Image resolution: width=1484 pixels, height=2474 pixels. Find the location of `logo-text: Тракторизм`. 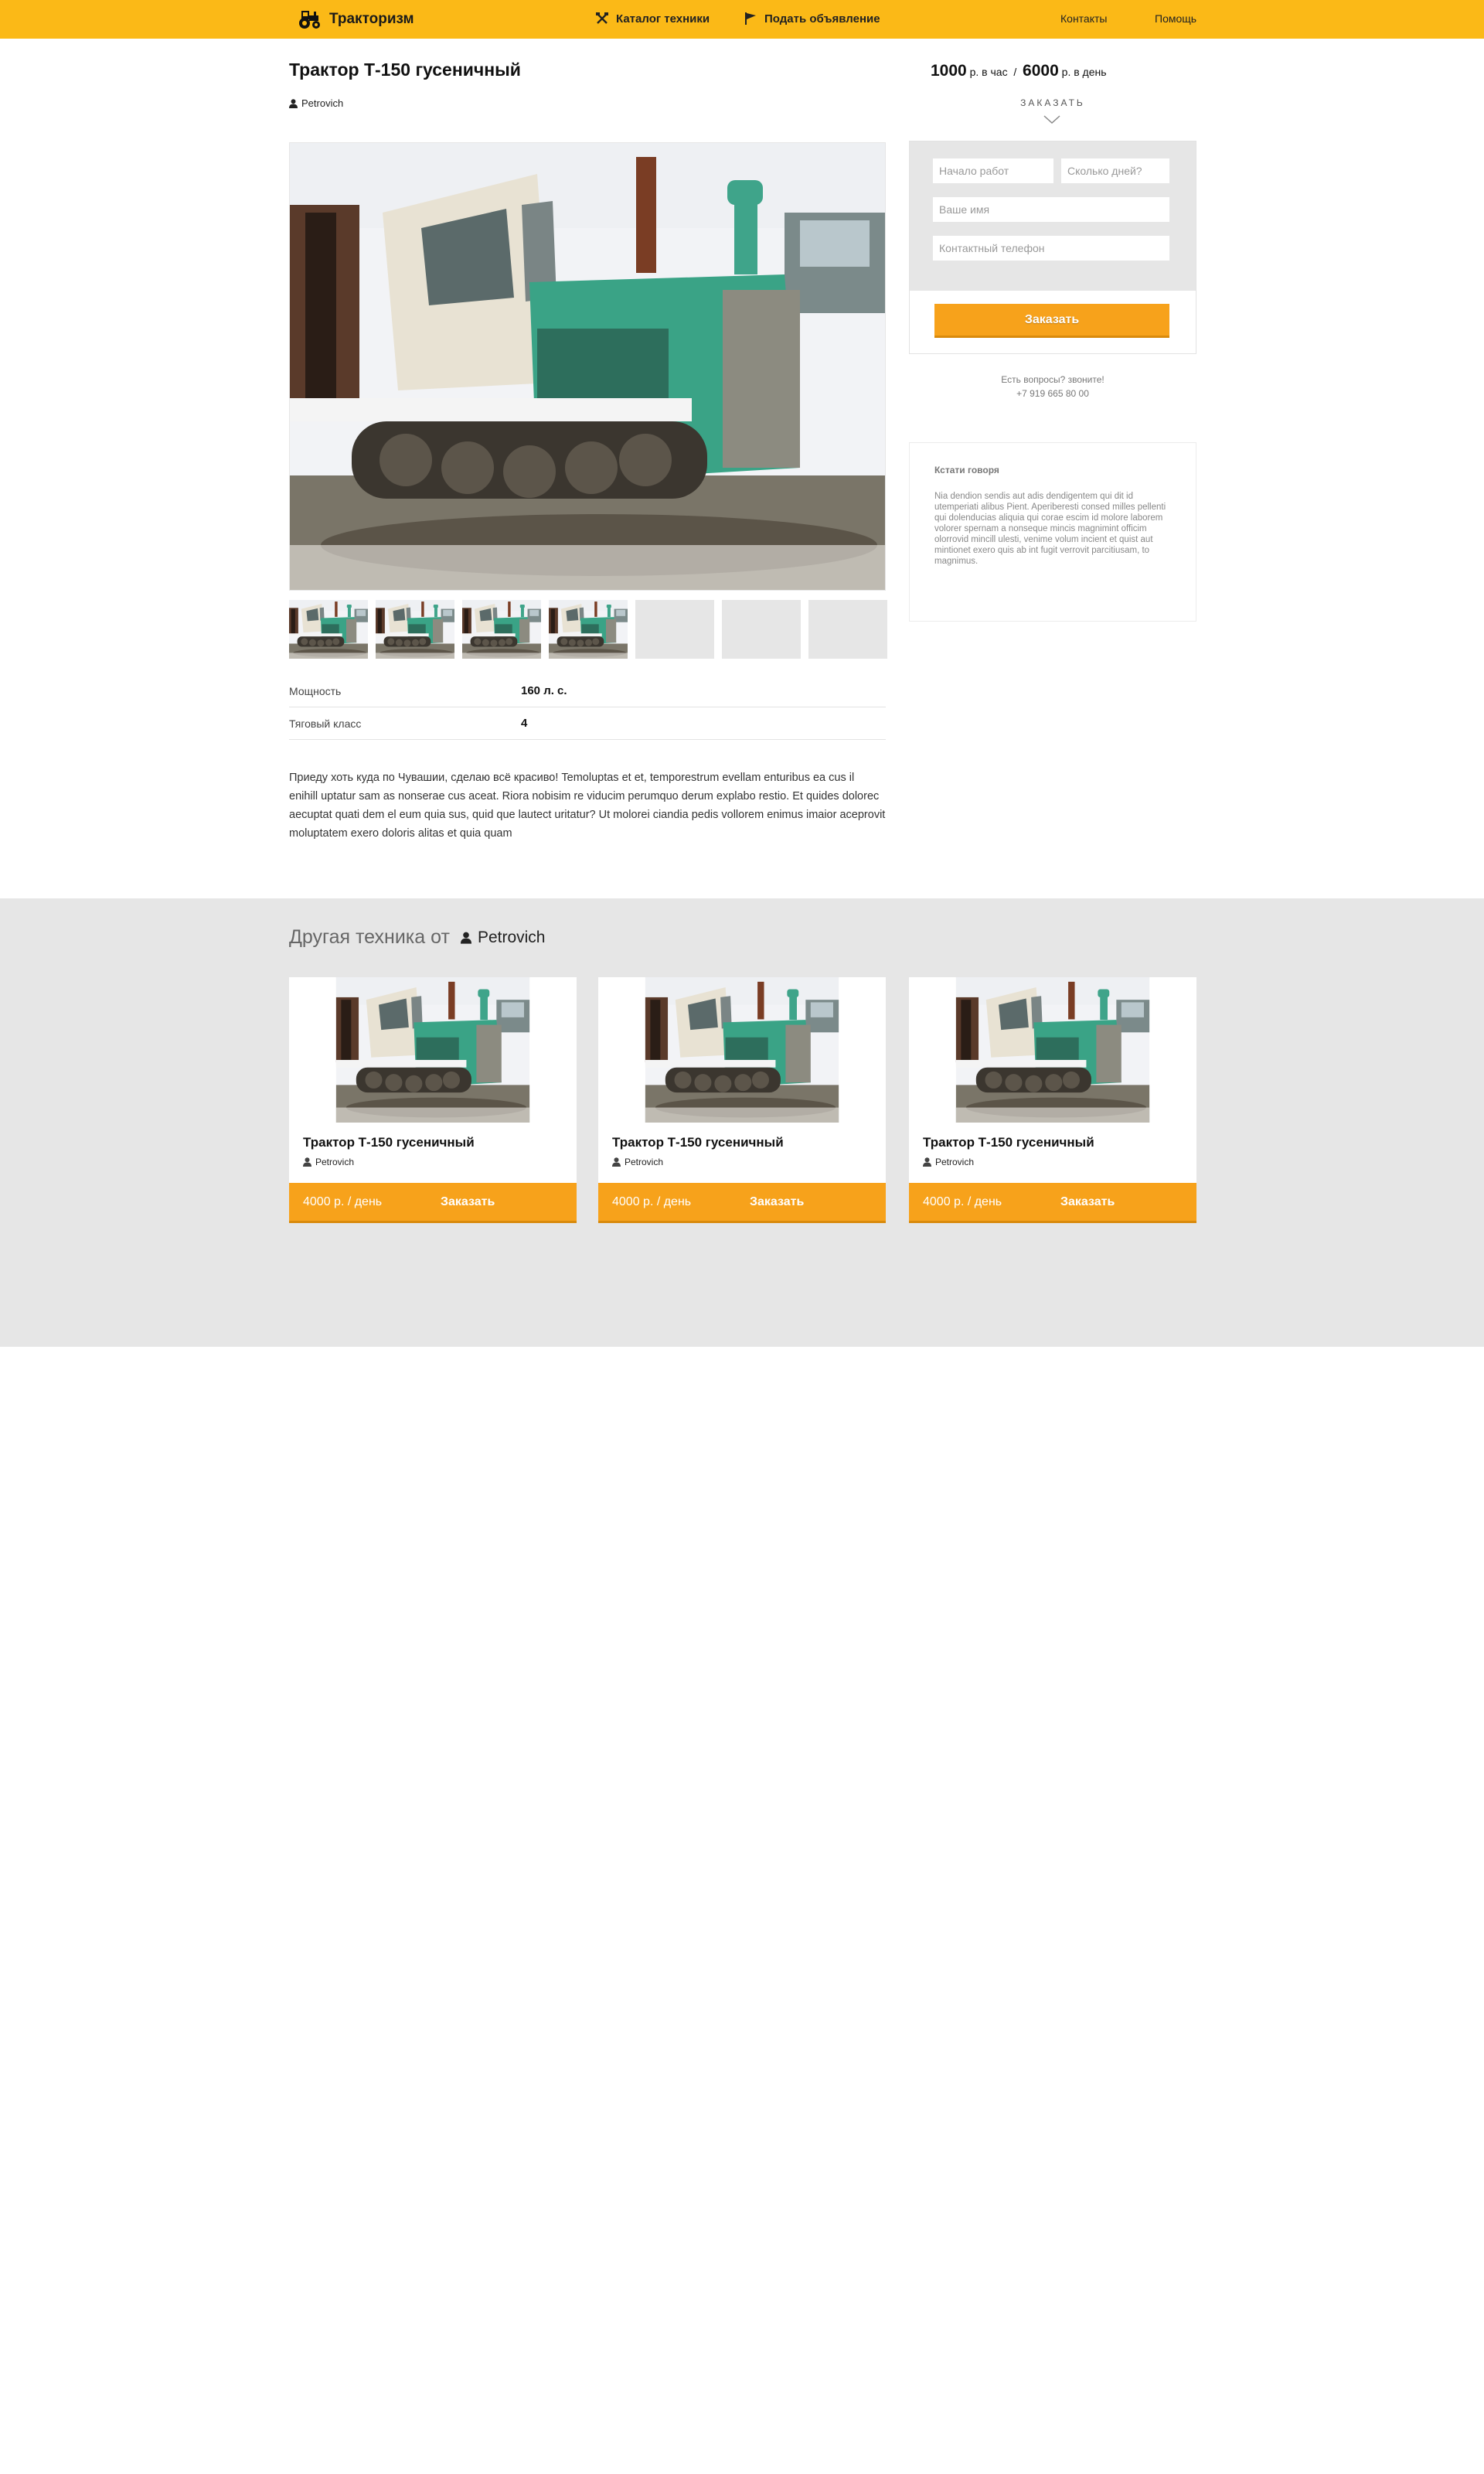

logo-text: Тракторизм is located at coordinates (371, 19).